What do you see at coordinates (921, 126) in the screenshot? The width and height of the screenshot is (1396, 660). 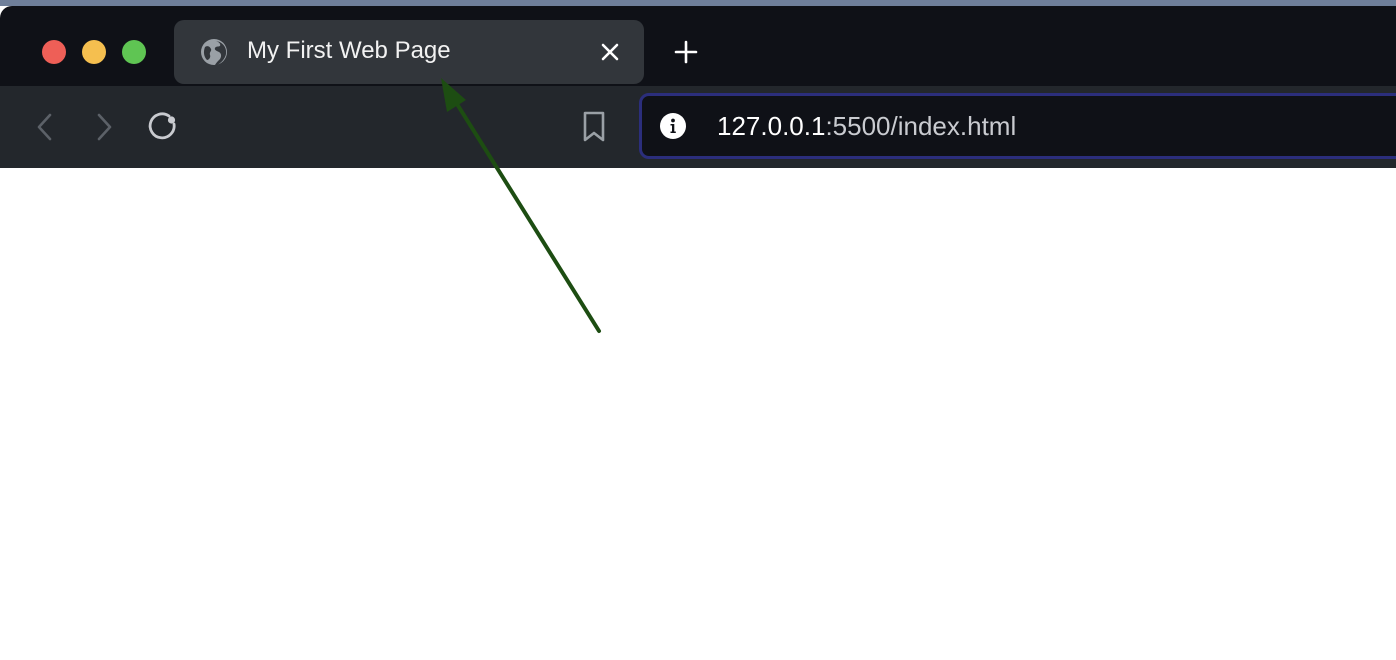 I see `url-path: :5500/index.html` at bounding box center [921, 126].